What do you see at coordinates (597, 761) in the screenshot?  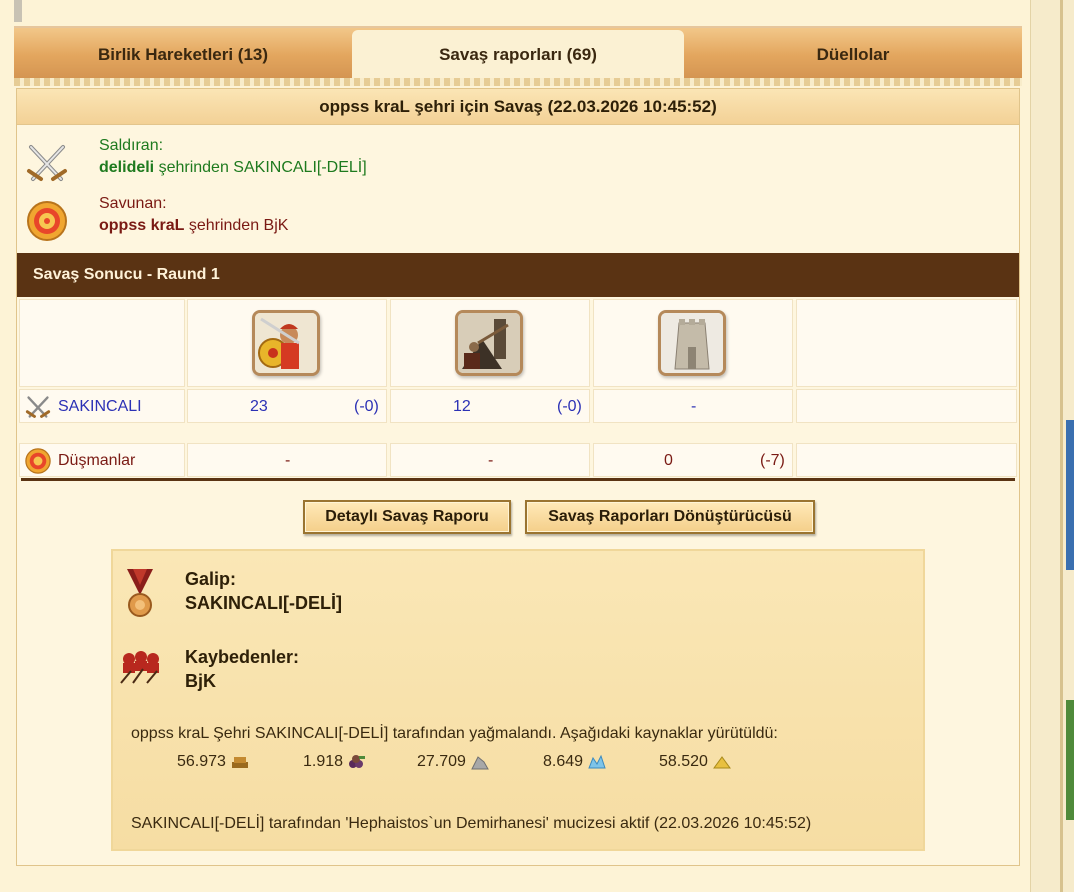 I see `crystal-icon` at bounding box center [597, 761].